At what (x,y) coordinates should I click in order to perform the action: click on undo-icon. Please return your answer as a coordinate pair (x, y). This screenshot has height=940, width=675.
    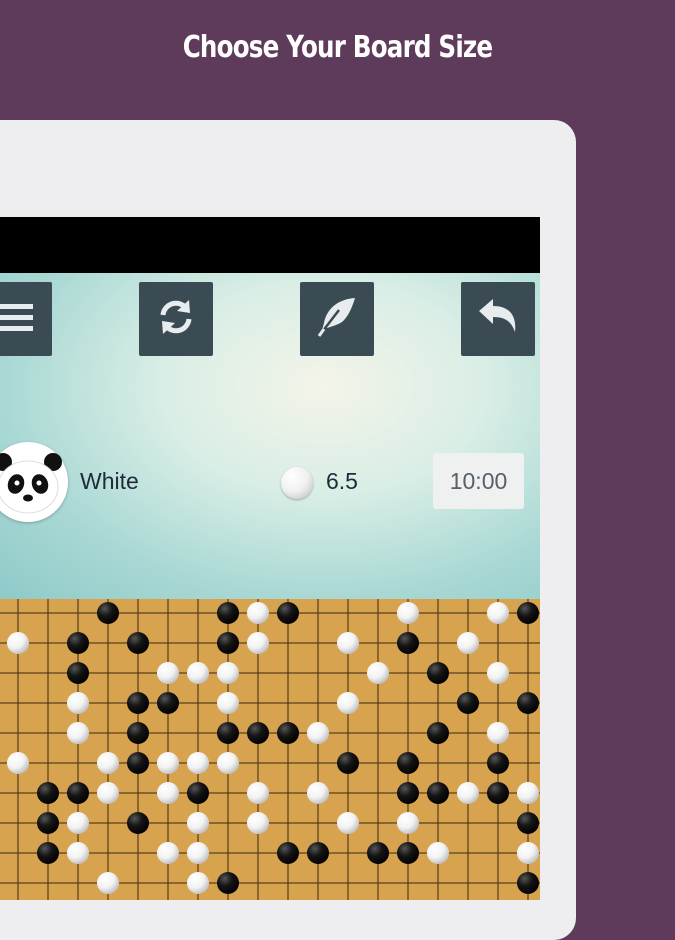
    Looking at the image, I should click on (498, 319).